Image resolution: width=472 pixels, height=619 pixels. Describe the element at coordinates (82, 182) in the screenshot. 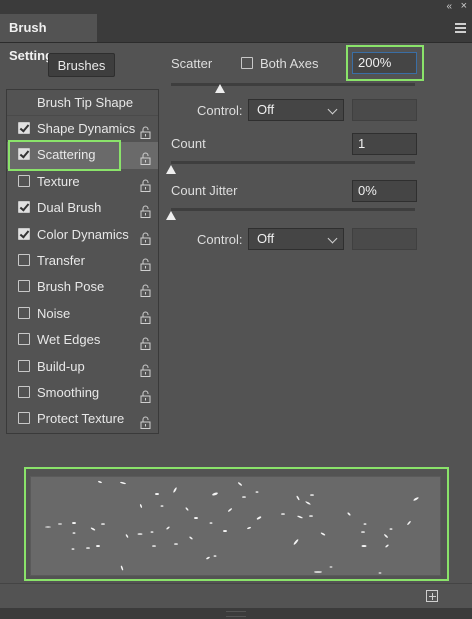

I see `settings-item: Texture` at that location.